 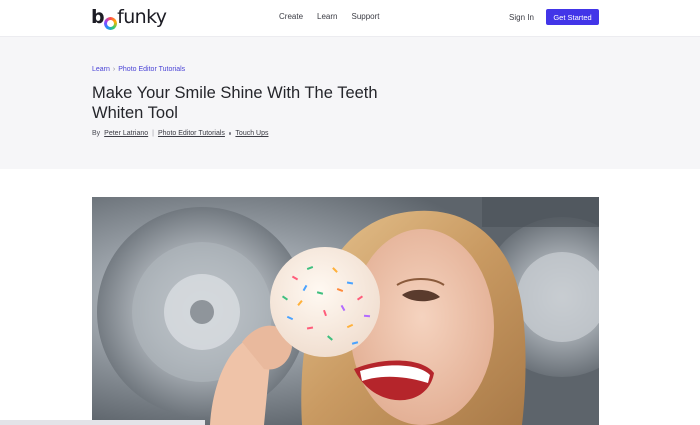 I want to click on breadcrumb-learn: Learn, so click(x=101, y=69).